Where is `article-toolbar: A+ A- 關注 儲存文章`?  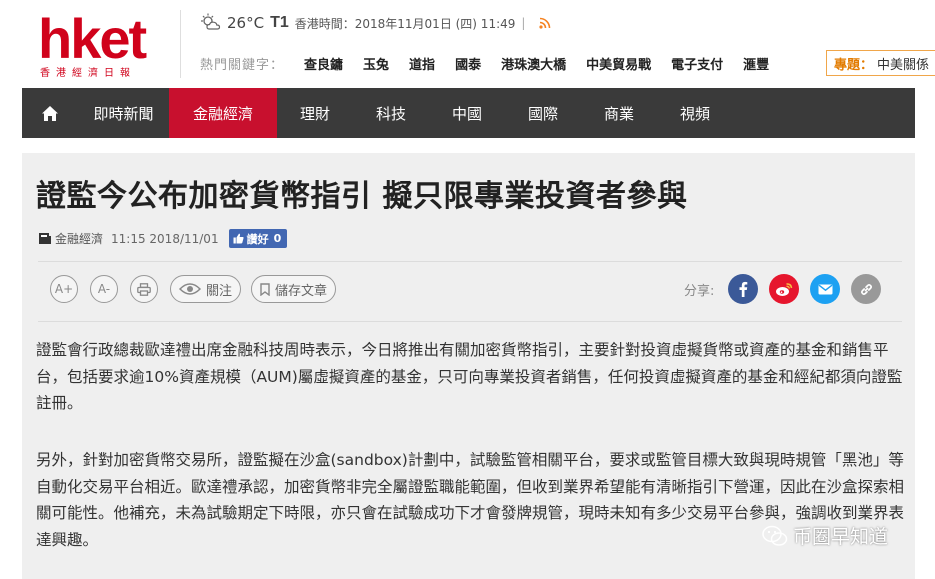 article-toolbar: A+ A- 關注 儲存文章 is located at coordinates (198, 289).